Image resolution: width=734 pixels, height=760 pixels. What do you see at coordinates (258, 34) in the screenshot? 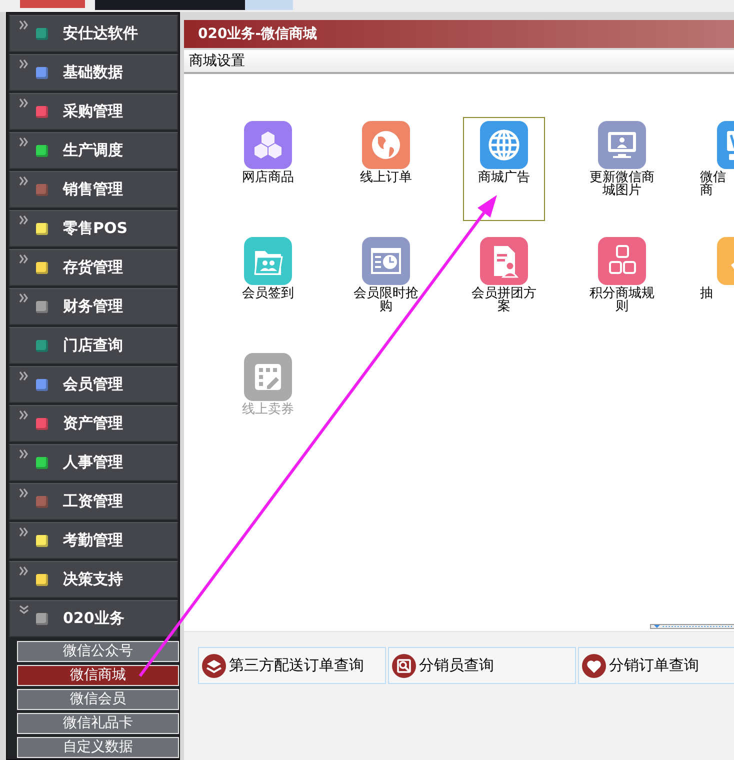
I see `panel-title: 020业务-微信商城` at bounding box center [258, 34].